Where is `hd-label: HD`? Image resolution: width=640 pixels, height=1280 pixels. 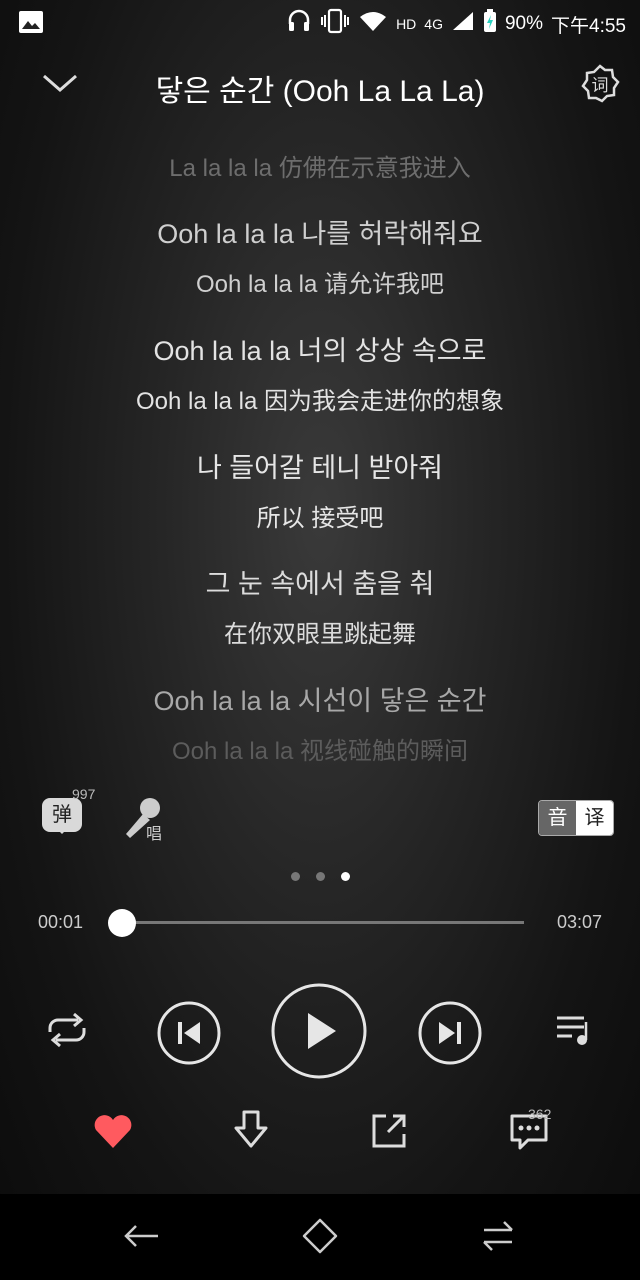
hd-label: HD is located at coordinates (406, 24).